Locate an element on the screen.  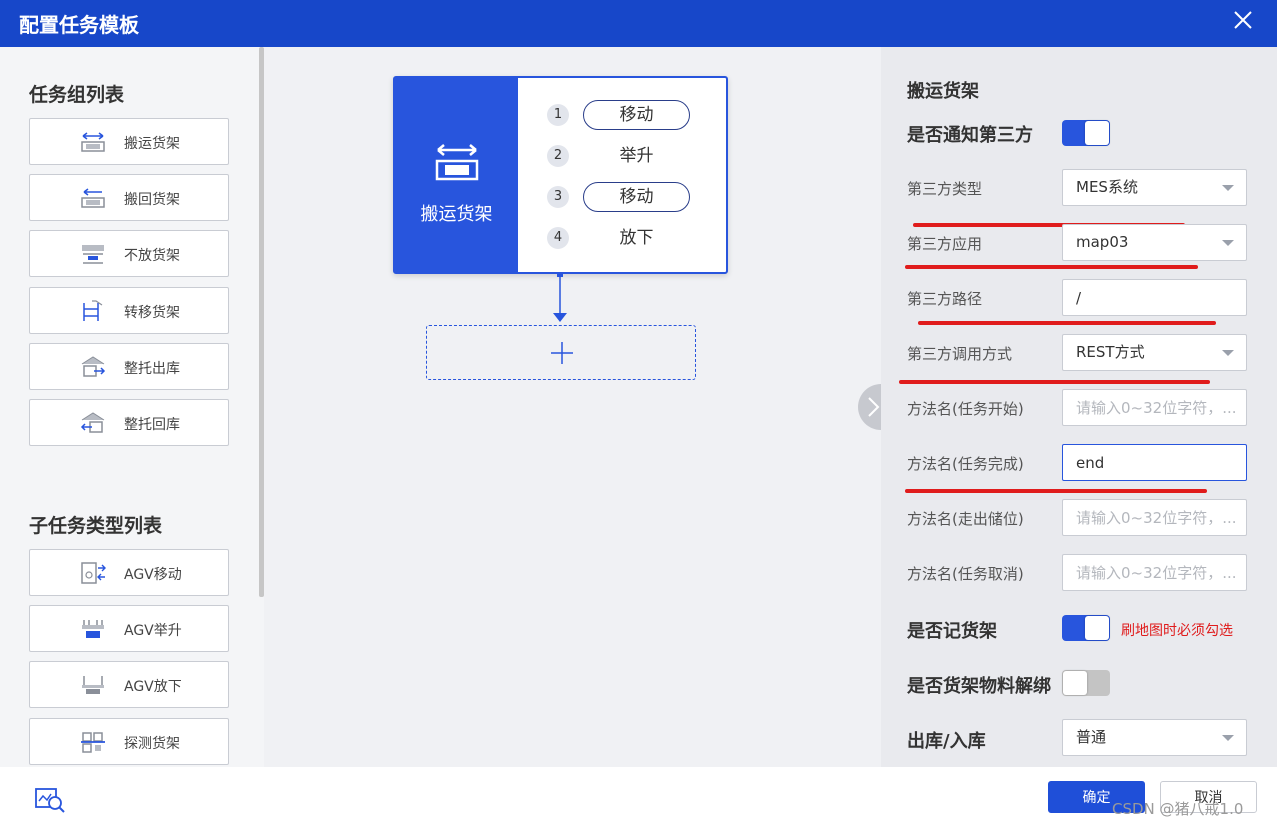
step-4: 4 放下 is located at coordinates (622, 238).